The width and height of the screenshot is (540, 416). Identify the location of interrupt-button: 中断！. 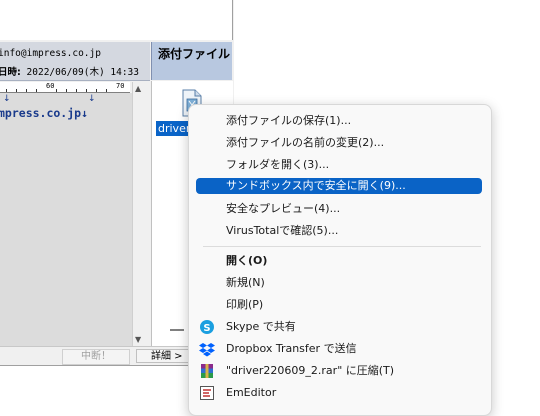
(96, 357).